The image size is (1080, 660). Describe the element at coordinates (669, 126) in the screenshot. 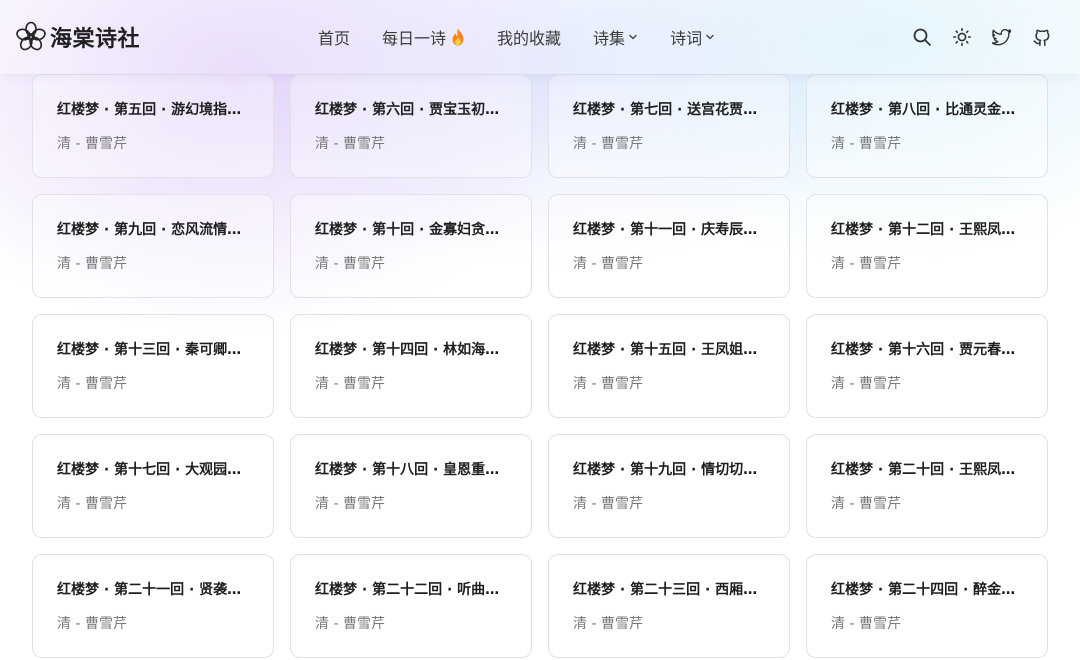

I see `poem-card: 红楼梦 · 第七回 · 送宫花贾琏... 清 - 曹雪芹` at that location.